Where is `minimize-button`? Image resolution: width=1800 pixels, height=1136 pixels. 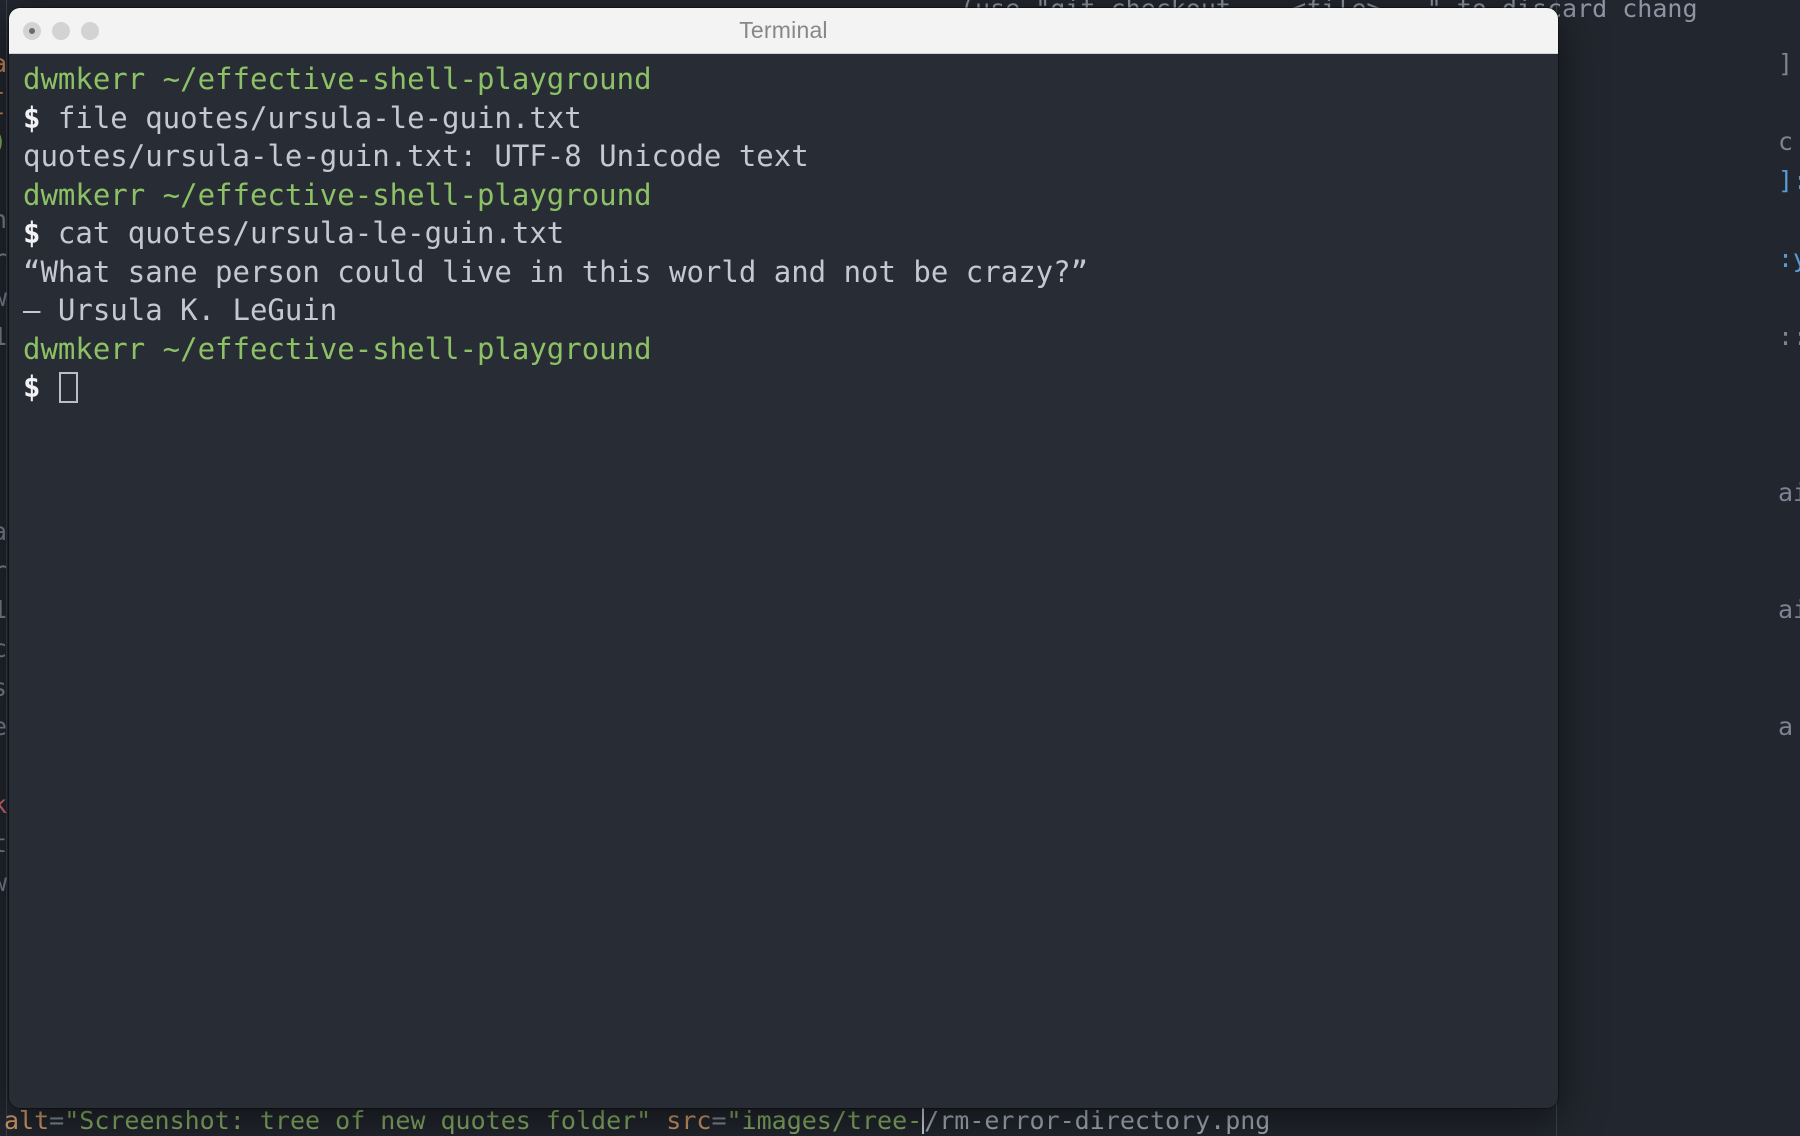 minimize-button is located at coordinates (61, 30).